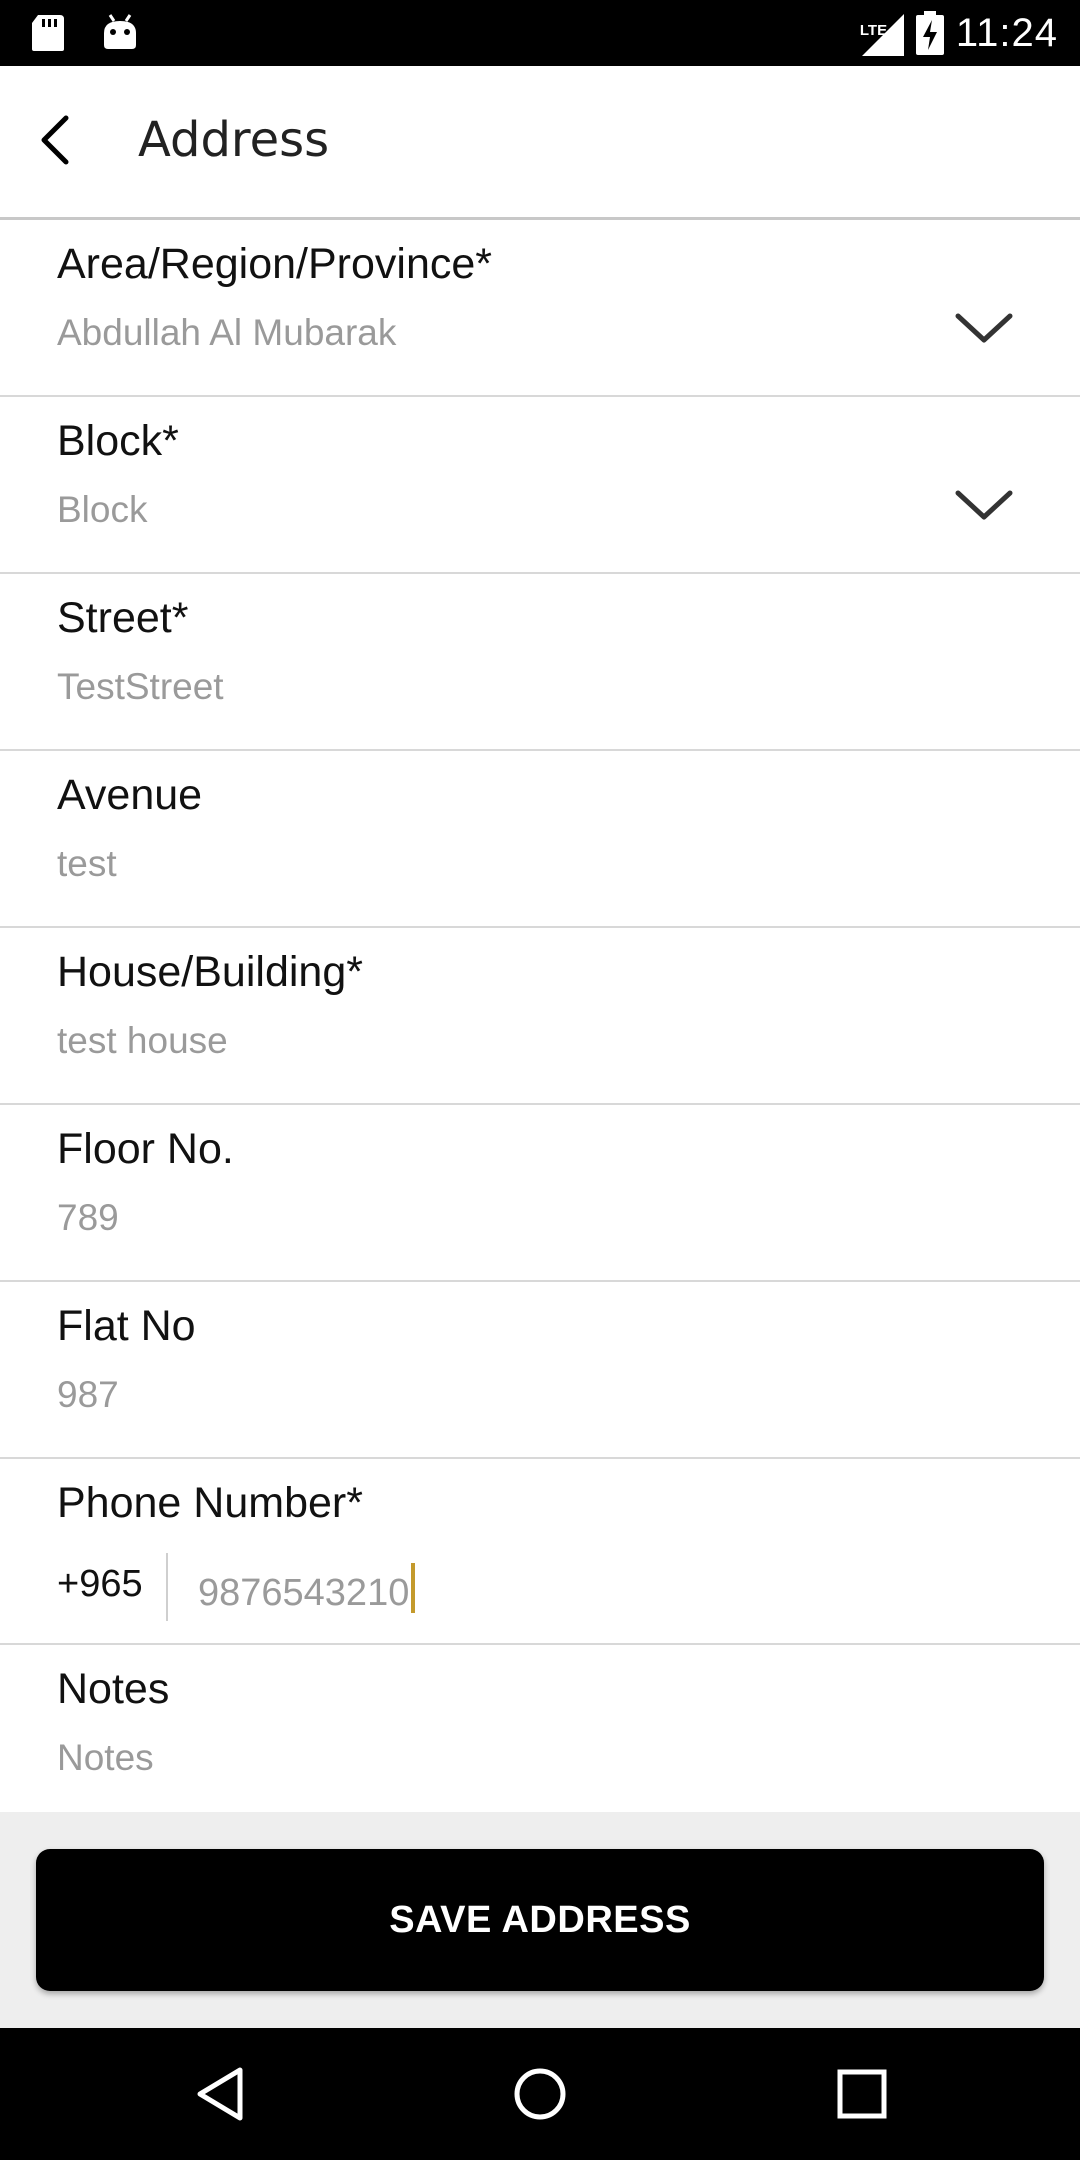  Describe the element at coordinates (540, 485) in the screenshot. I see `block-dropdown: Block* Block` at that location.